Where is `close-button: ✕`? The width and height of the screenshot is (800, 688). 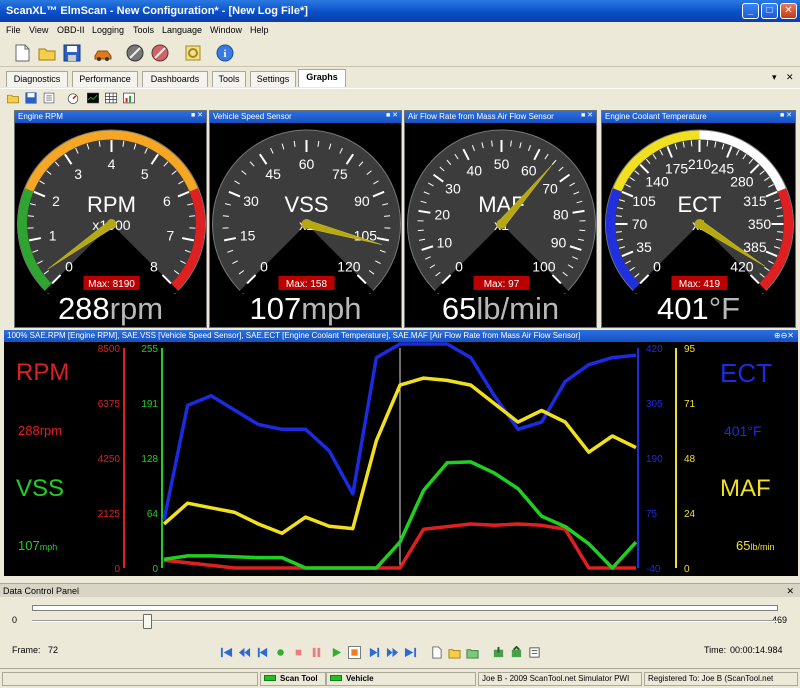 close-button: ✕ is located at coordinates (788, 11).